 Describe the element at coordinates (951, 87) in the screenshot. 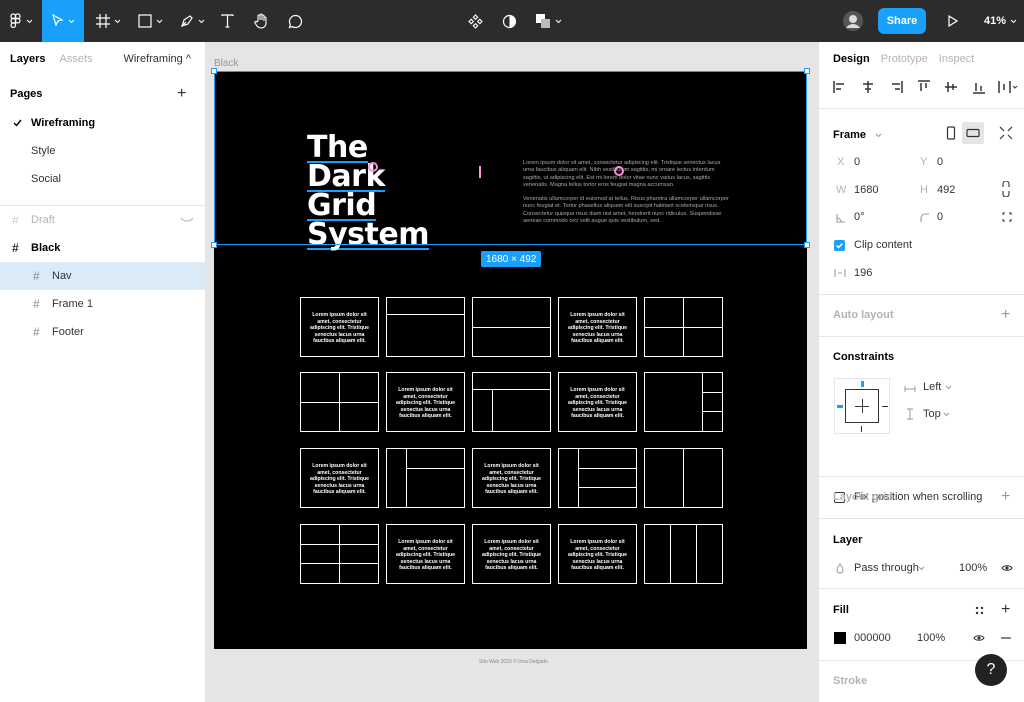

I see `align-center-vertical-icon` at that location.